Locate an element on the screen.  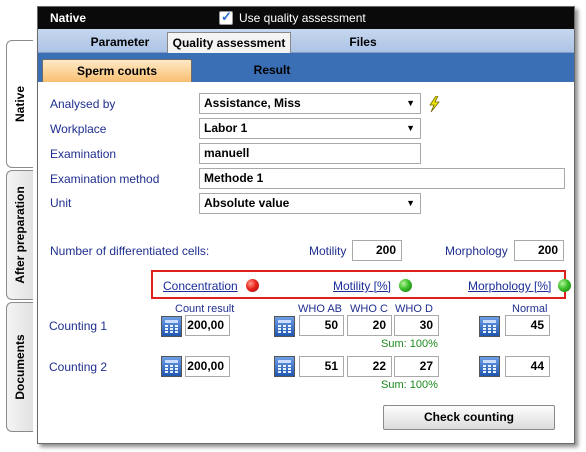
tab-quality-assessment: Quality assessment is located at coordinates (229, 42).